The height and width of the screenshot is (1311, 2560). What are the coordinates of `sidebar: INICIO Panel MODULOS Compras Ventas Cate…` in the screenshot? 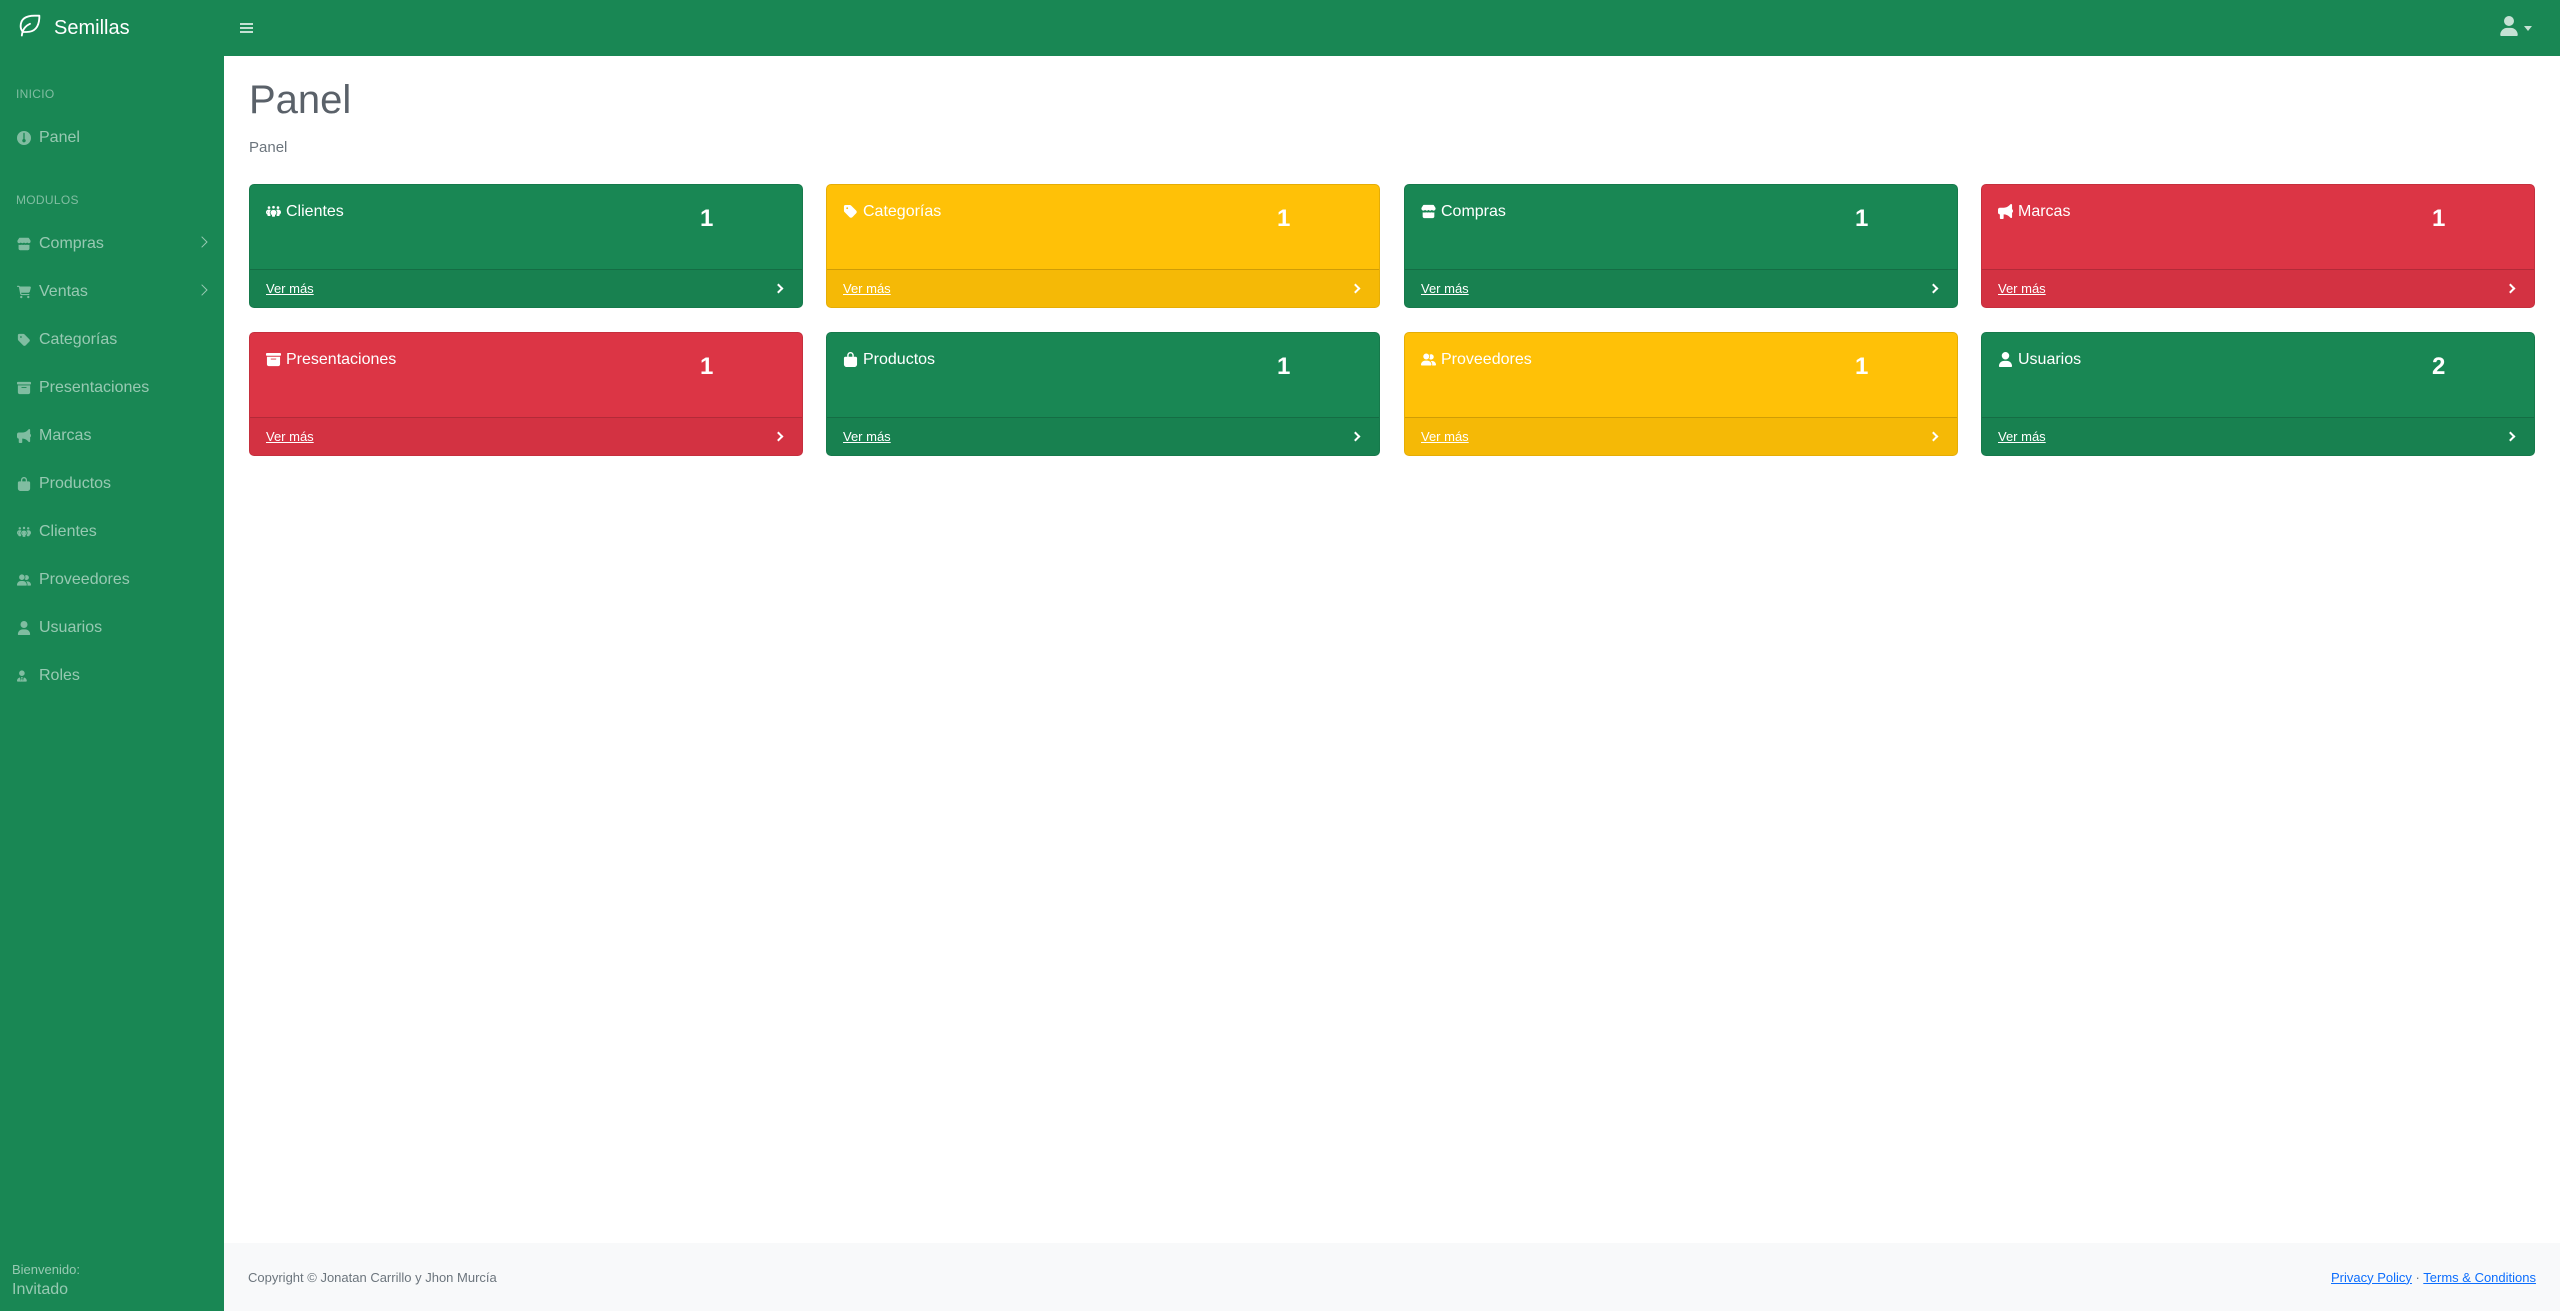 It's located at (112, 683).